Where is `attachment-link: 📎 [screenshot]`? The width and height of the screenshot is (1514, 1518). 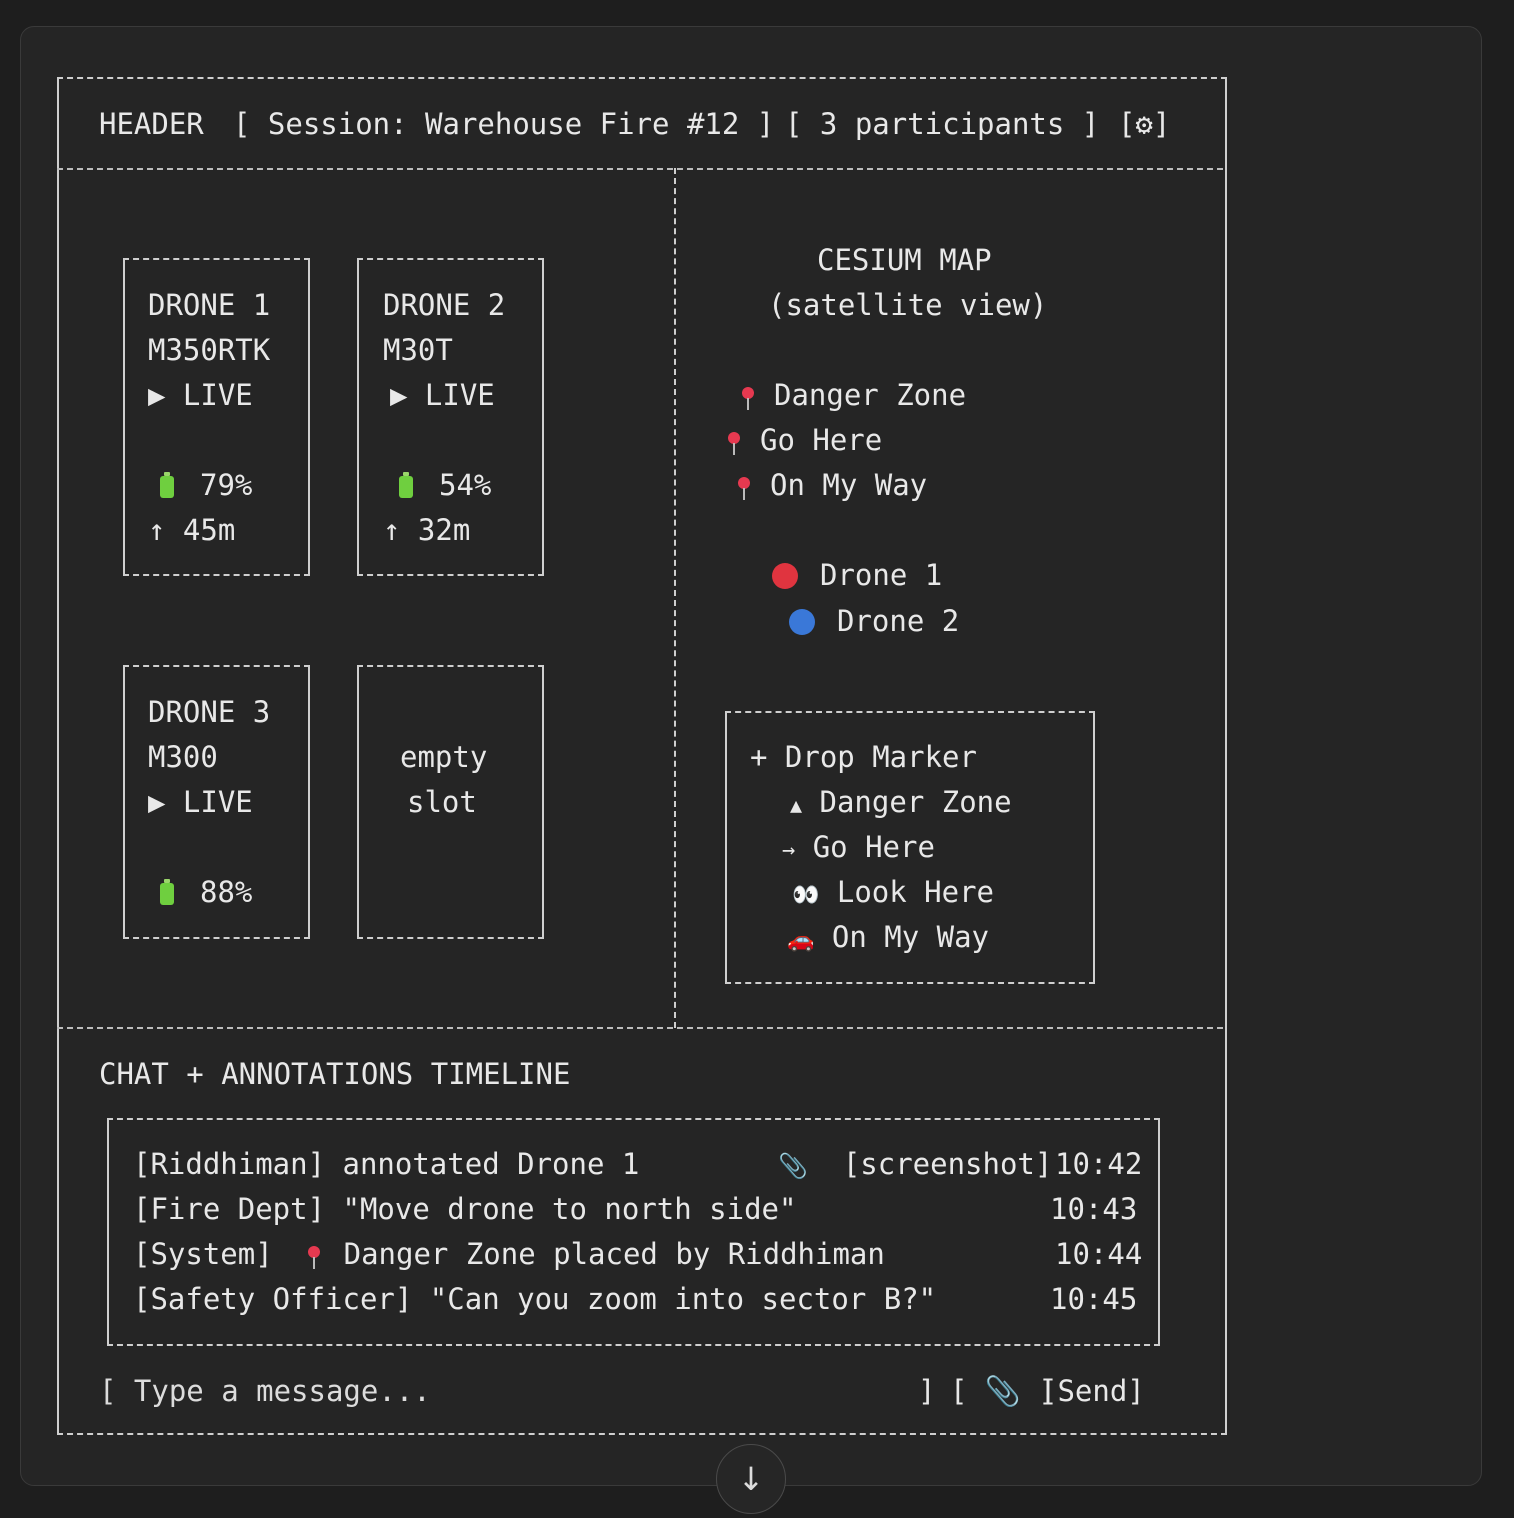
attachment-link: 📎 [screenshot] is located at coordinates (915, 1165).